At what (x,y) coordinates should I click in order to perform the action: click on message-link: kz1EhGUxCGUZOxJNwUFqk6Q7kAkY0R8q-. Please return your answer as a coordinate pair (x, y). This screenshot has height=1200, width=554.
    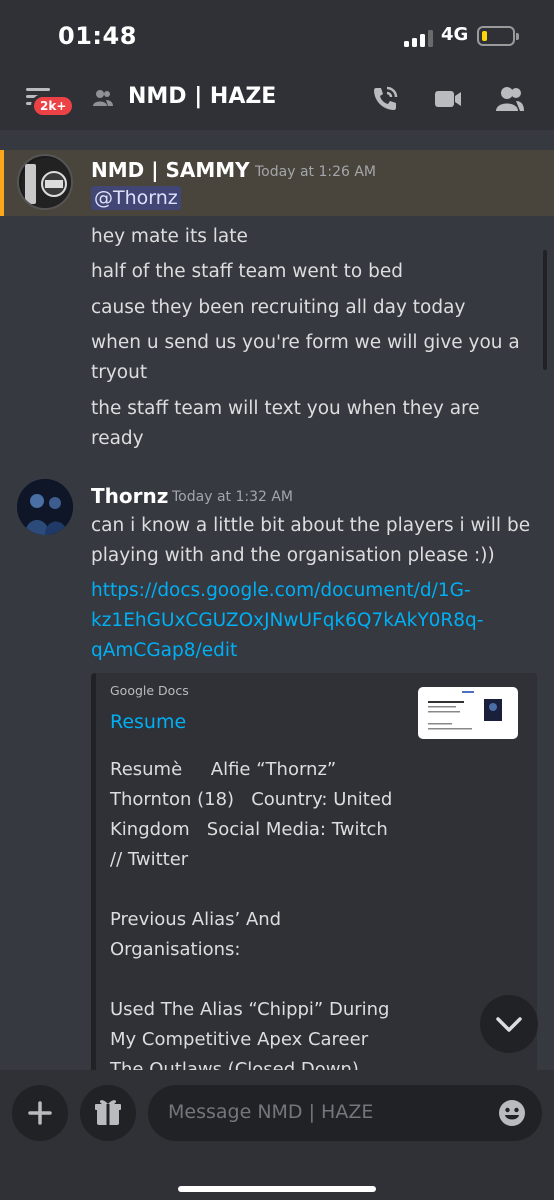
    Looking at the image, I should click on (287, 621).